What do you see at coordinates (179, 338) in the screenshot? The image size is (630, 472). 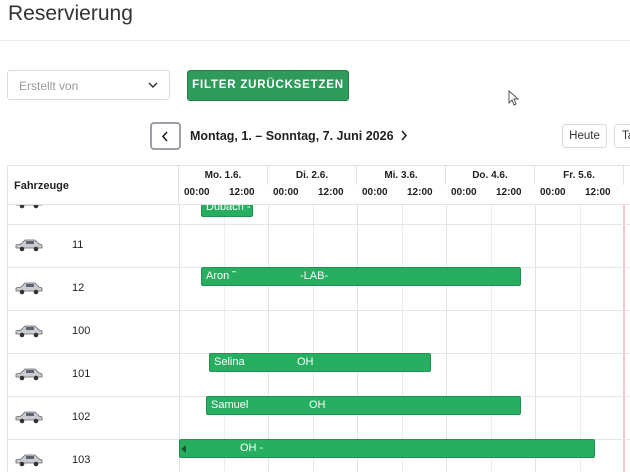 I see `grid-border` at bounding box center [179, 338].